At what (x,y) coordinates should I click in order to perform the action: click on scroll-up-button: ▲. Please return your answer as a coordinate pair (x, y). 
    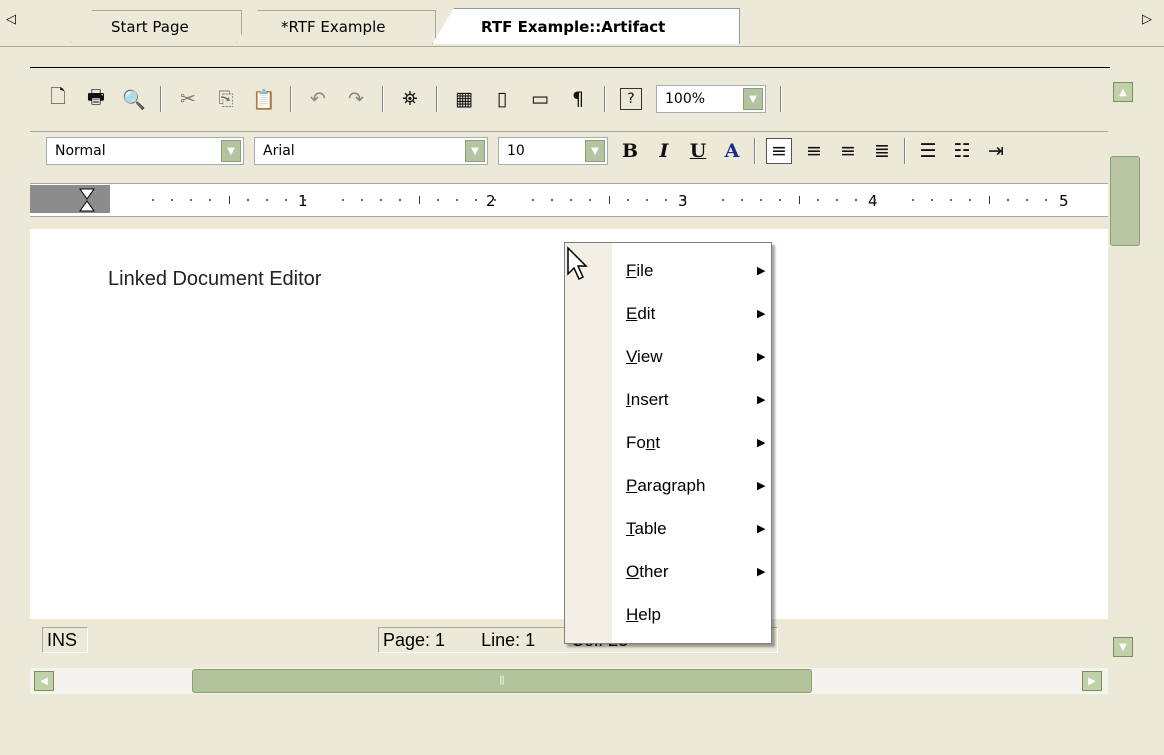
    Looking at the image, I should click on (1123, 92).